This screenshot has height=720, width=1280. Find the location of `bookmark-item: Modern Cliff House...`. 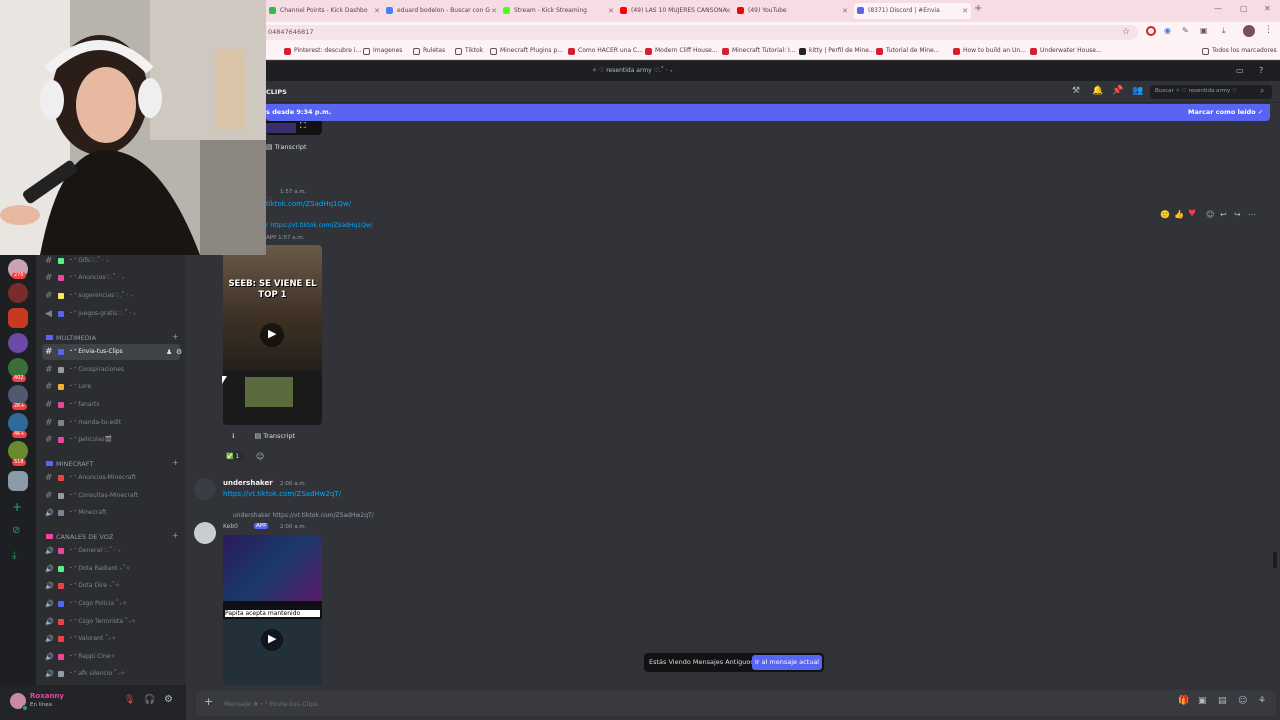

bookmark-item: Modern Cliff House... is located at coordinates (681, 51).